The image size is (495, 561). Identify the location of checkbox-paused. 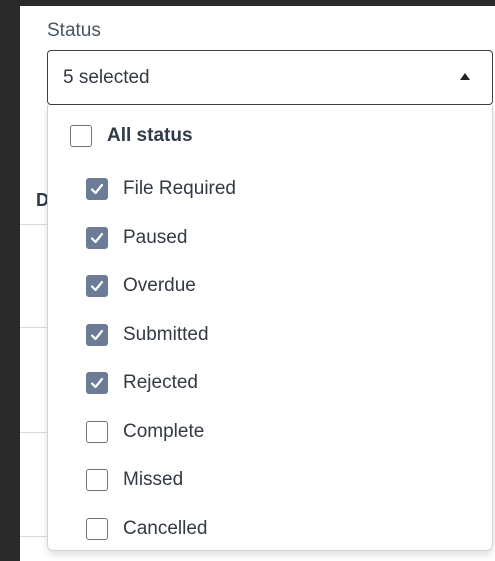
(97, 237).